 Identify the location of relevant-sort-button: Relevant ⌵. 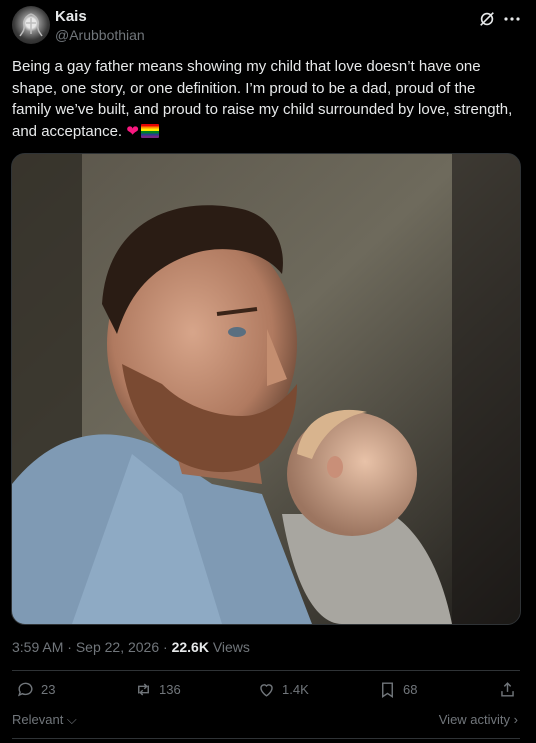
(44, 720).